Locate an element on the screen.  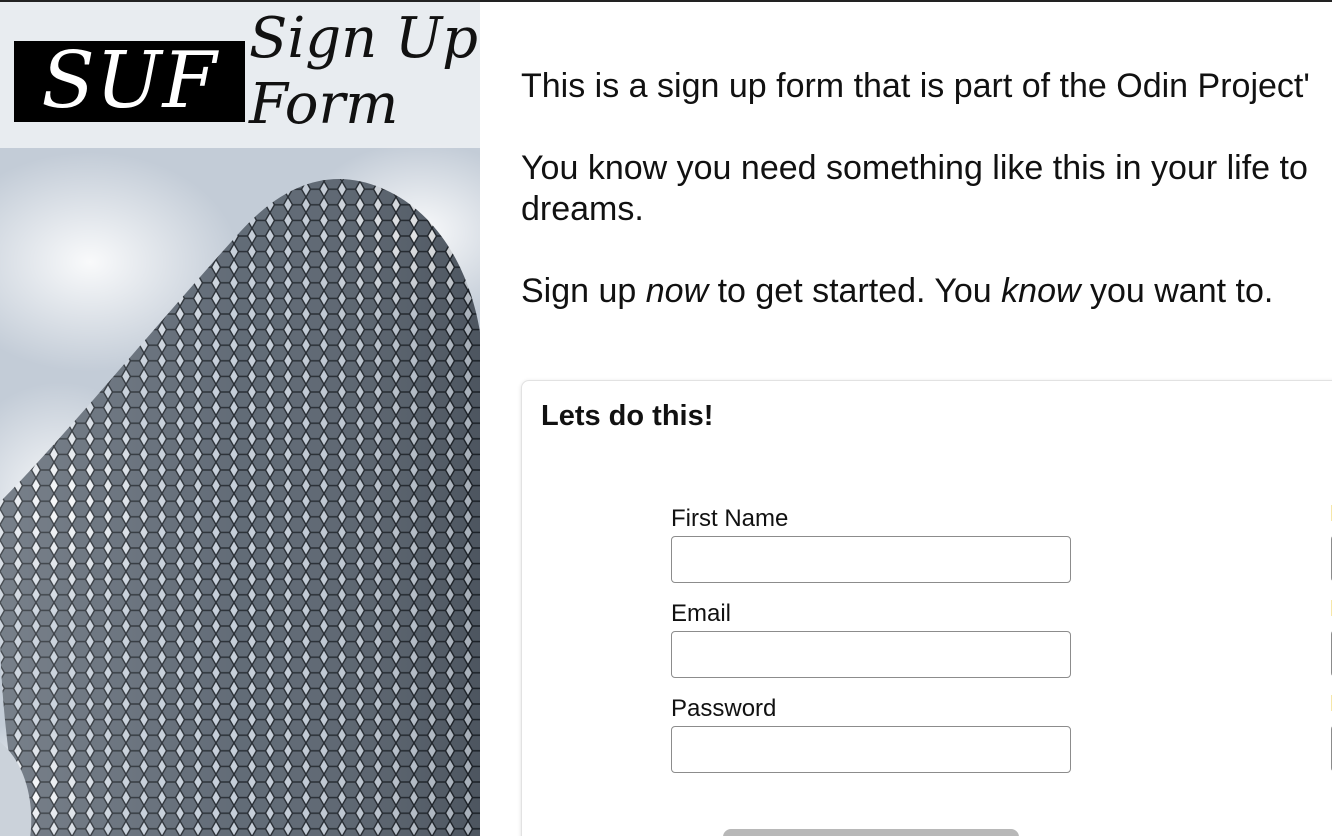
intro-line-3c: you want to. is located at coordinates (1177, 291).